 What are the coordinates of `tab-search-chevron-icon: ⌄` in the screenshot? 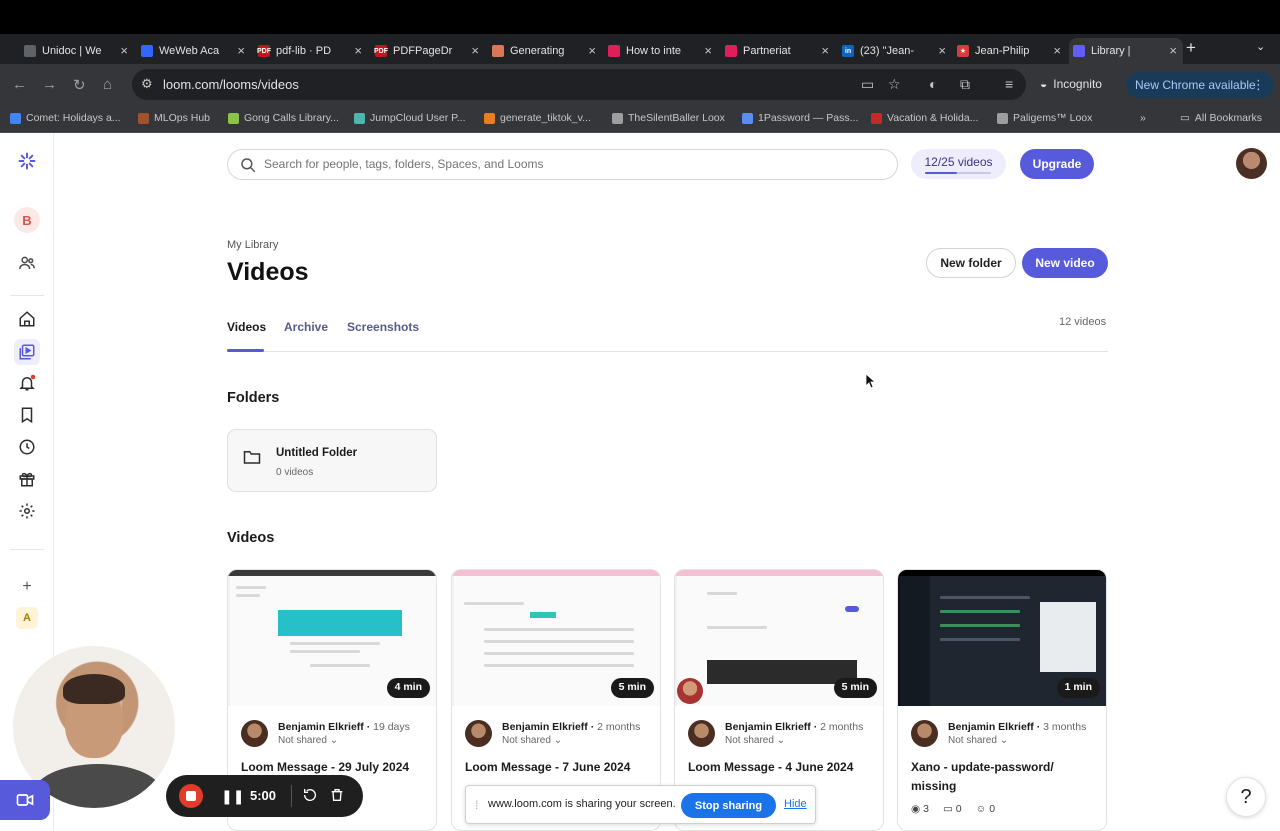 It's located at (1260, 46).